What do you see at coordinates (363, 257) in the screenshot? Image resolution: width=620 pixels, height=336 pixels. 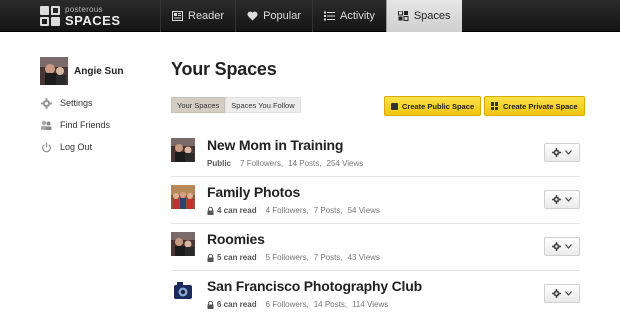 I see `views-count: 43 Views` at bounding box center [363, 257].